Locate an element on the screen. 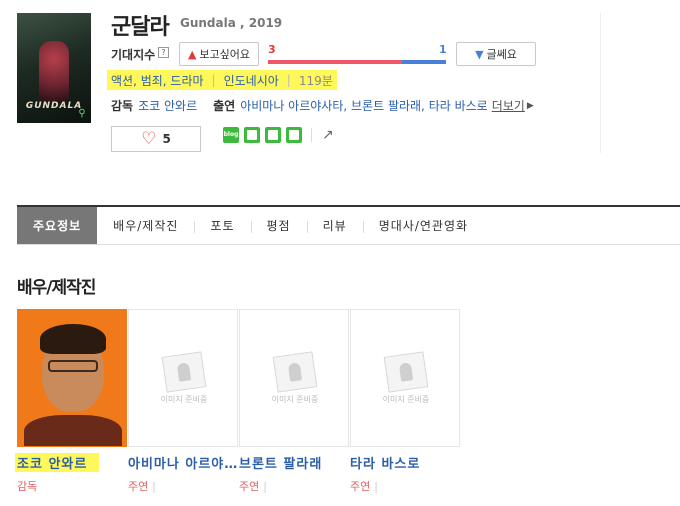 This screenshot has width=680, height=506. movie-tabs: 주요정보 배우/제작진 포토 평점 리뷰 명대사/연관영화 is located at coordinates (348, 225).